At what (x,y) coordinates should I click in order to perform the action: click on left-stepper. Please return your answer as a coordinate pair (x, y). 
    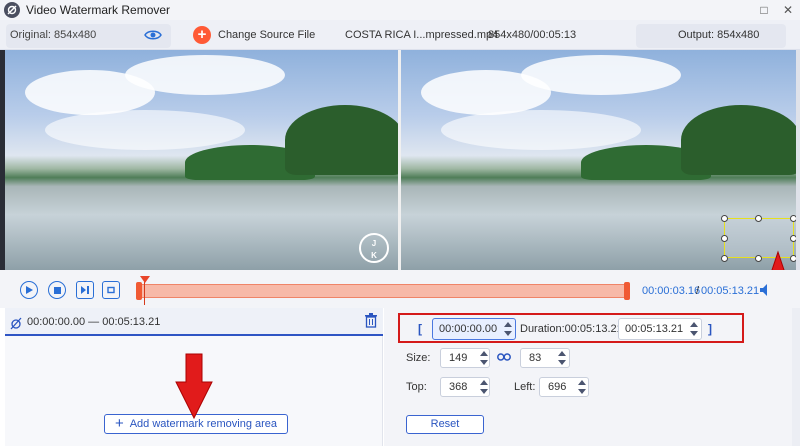
    Looking at the image, I should click on (582, 387).